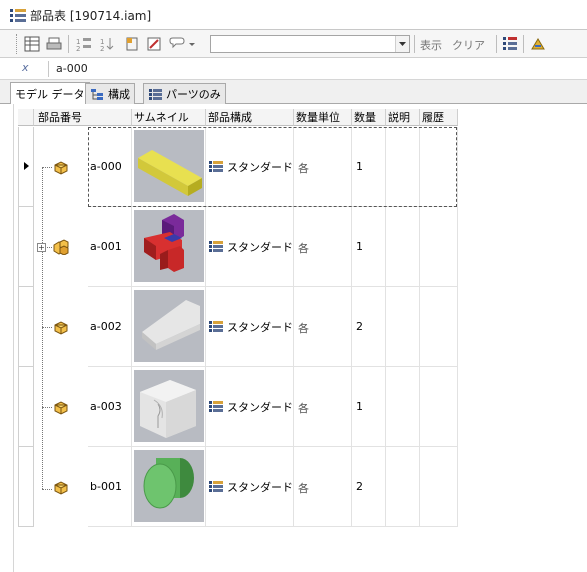  What do you see at coordinates (106, 166) in the screenshot?
I see `part-number-text: a-000` at bounding box center [106, 166].